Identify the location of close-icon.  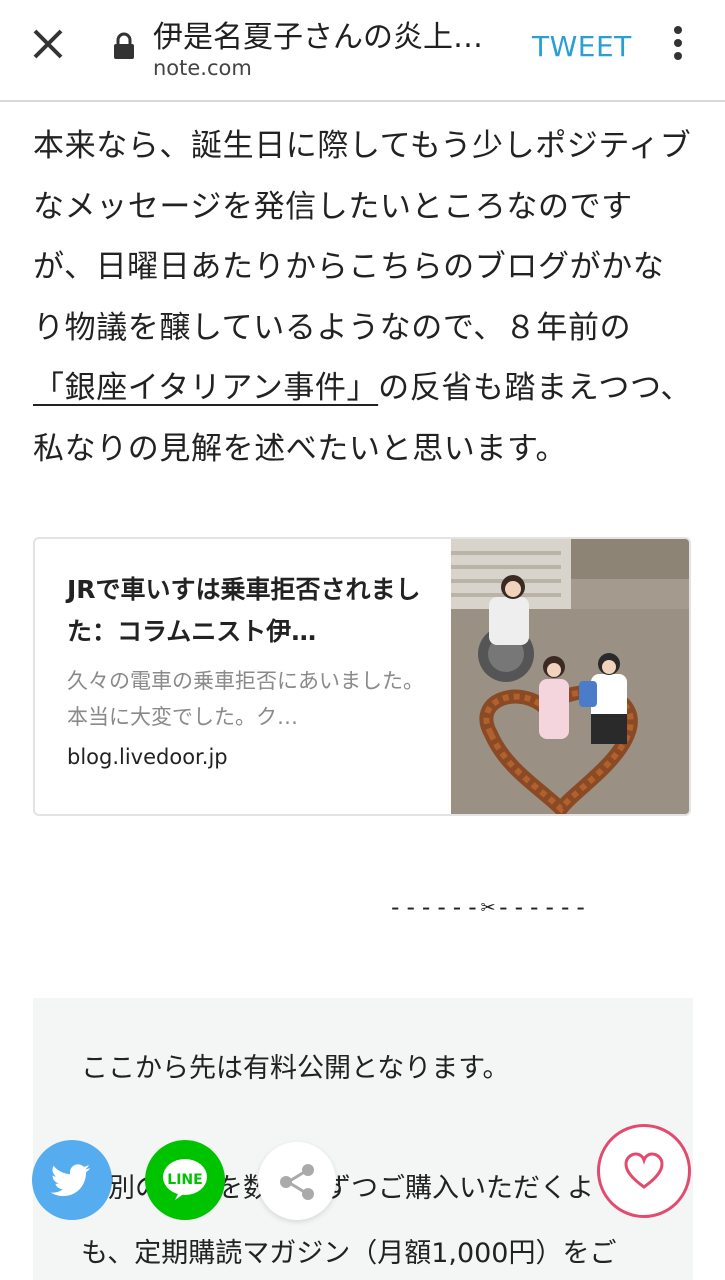
(48, 44).